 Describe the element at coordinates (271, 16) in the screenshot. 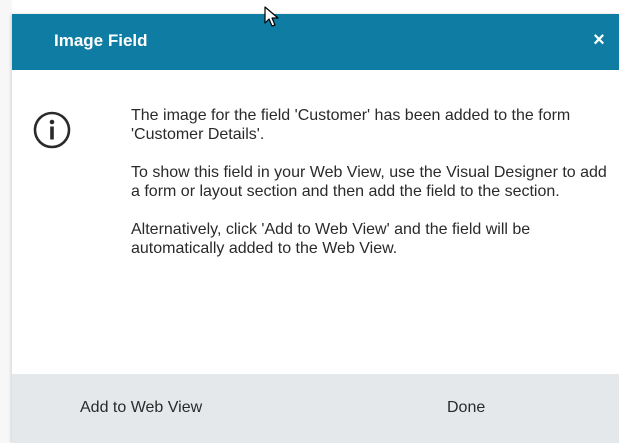

I see `mouse-pointer-icon` at that location.